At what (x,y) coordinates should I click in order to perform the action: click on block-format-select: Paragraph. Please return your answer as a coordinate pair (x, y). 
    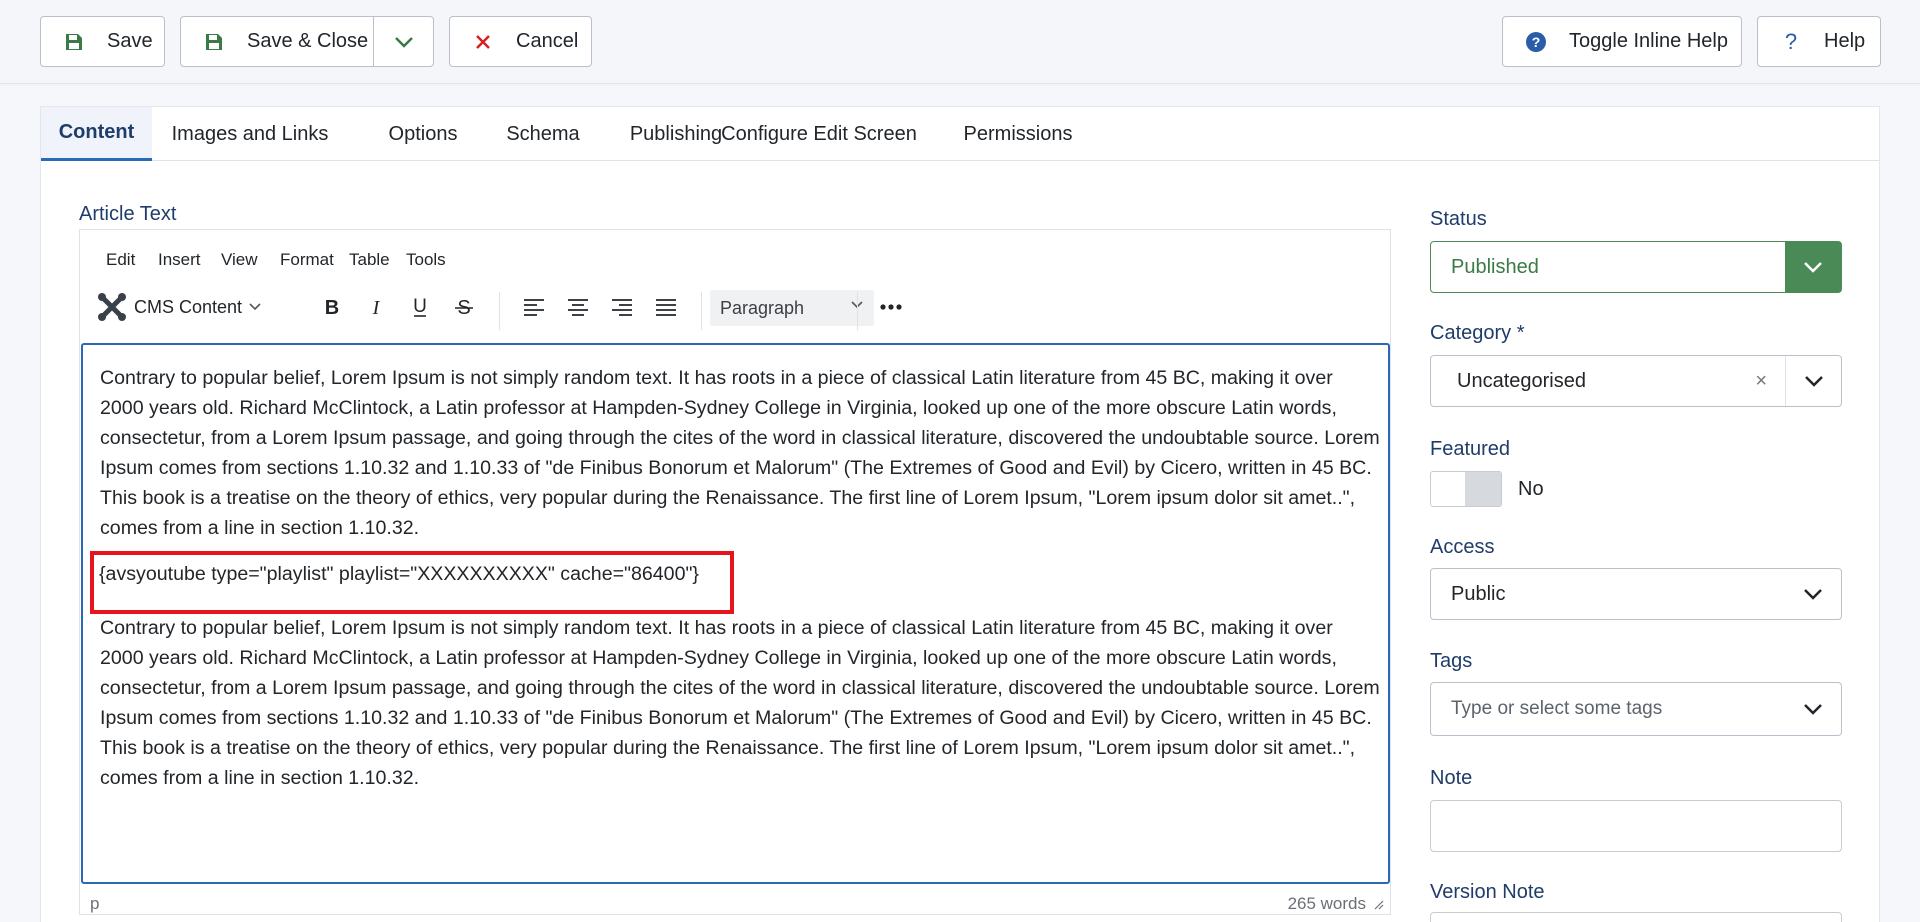
    Looking at the image, I should click on (792, 308).